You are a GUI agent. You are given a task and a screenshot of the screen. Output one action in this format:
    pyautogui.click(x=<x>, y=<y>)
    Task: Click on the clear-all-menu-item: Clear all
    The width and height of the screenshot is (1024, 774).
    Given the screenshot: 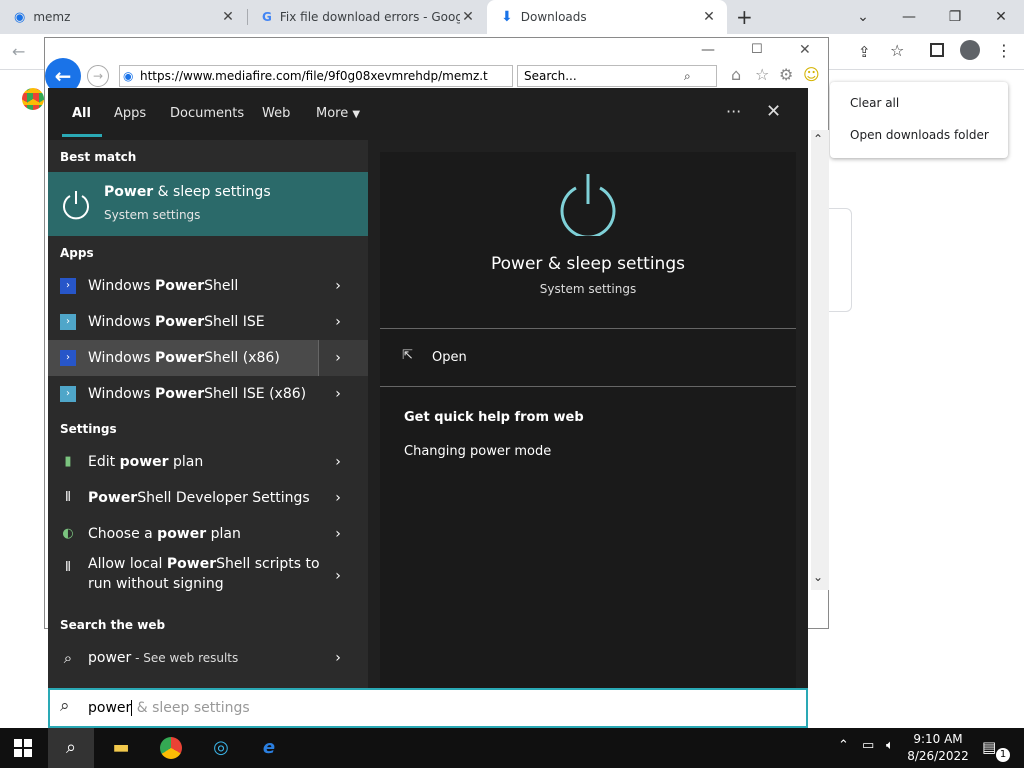 What is the action you would take?
    pyautogui.click(x=874, y=103)
    